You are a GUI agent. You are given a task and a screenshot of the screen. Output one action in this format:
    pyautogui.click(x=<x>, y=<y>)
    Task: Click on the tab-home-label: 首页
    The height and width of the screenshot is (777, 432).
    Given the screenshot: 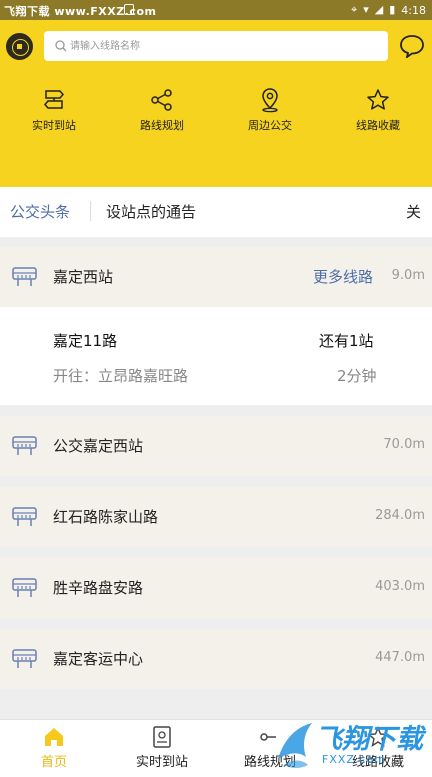 What is the action you would take?
    pyautogui.click(x=53, y=762)
    